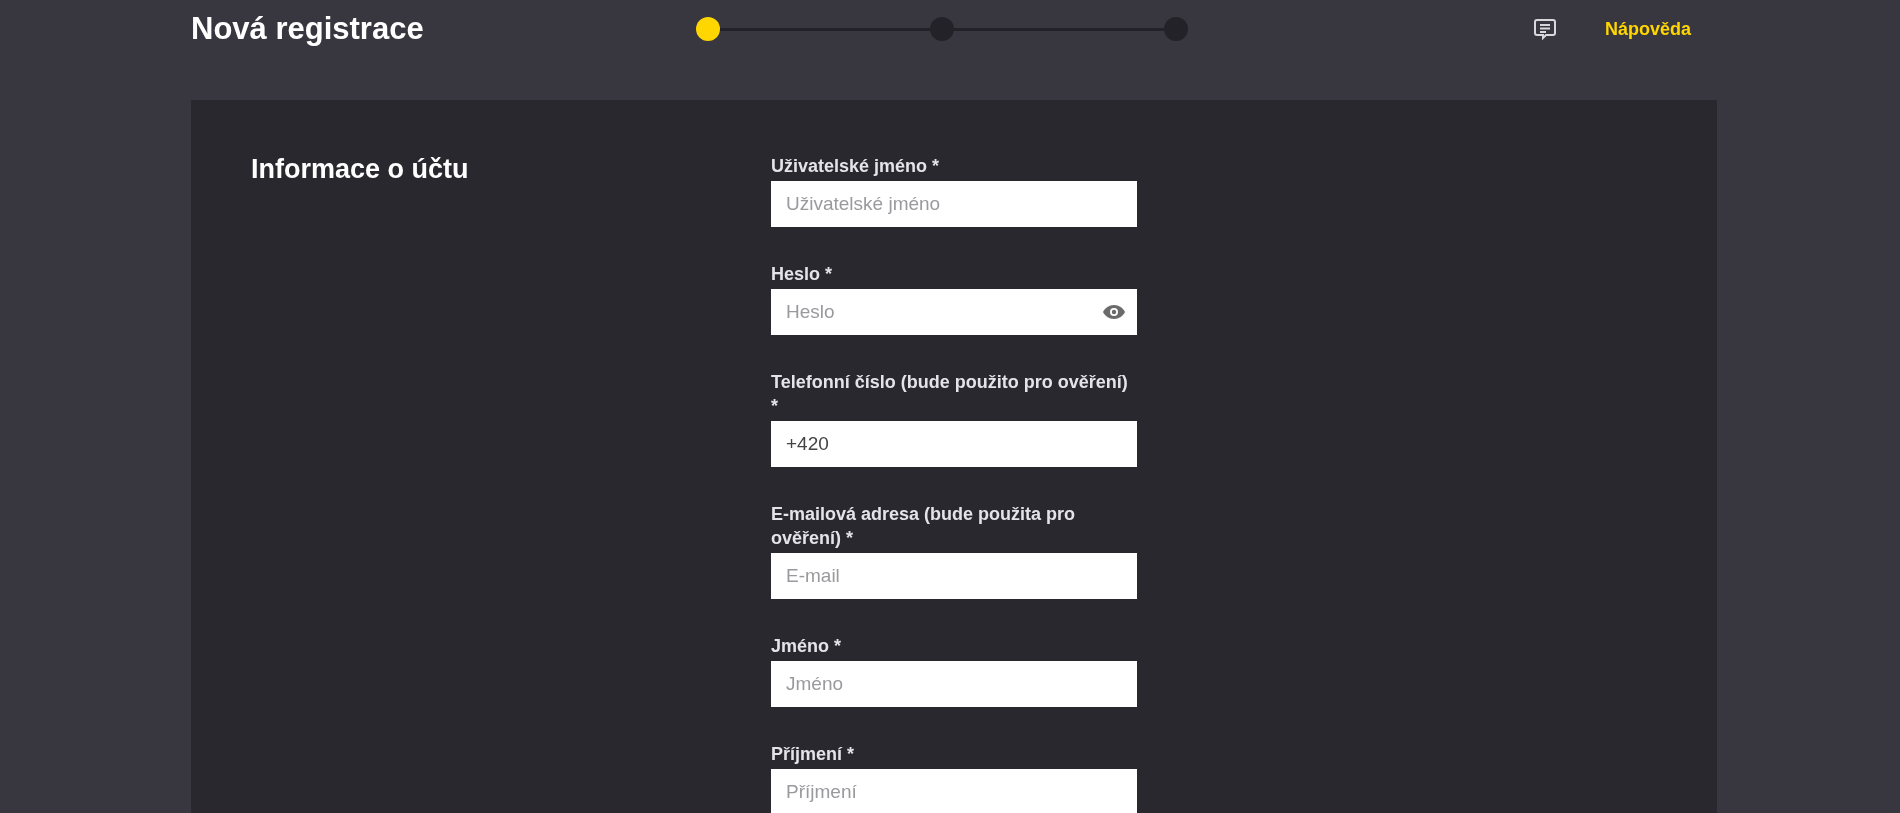  What do you see at coordinates (954, 312) in the screenshot?
I see `password-field: Heslo` at bounding box center [954, 312].